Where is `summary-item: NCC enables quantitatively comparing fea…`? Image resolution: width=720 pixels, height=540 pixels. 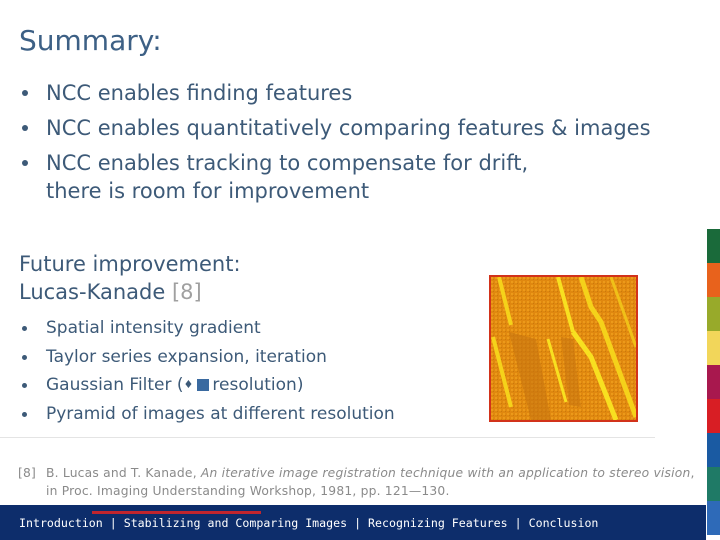
summary-item: NCC enables quantitatively comparing fea… is located at coordinates (335, 128).